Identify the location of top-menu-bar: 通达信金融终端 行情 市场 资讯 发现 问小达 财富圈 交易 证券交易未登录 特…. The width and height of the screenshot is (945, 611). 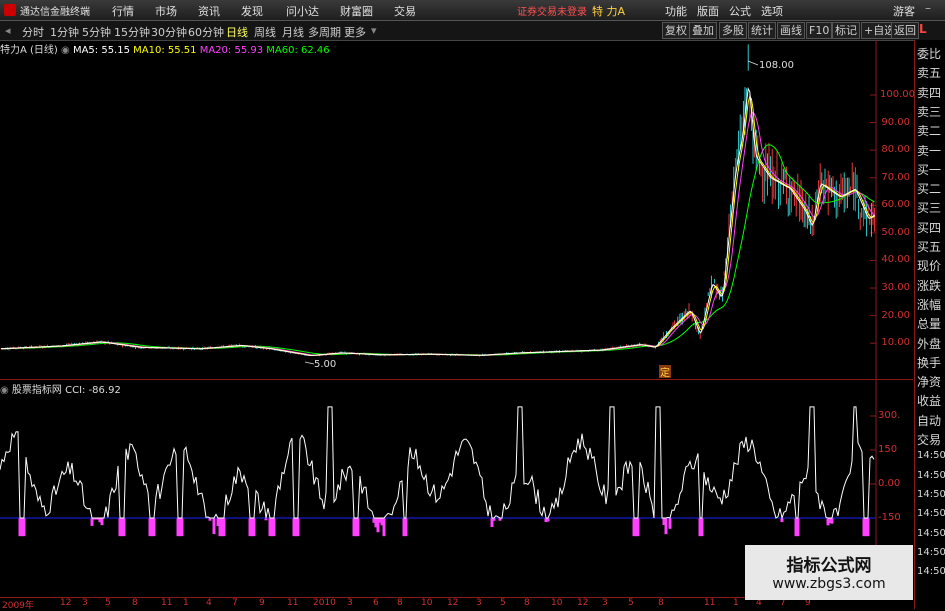
(472, 10).